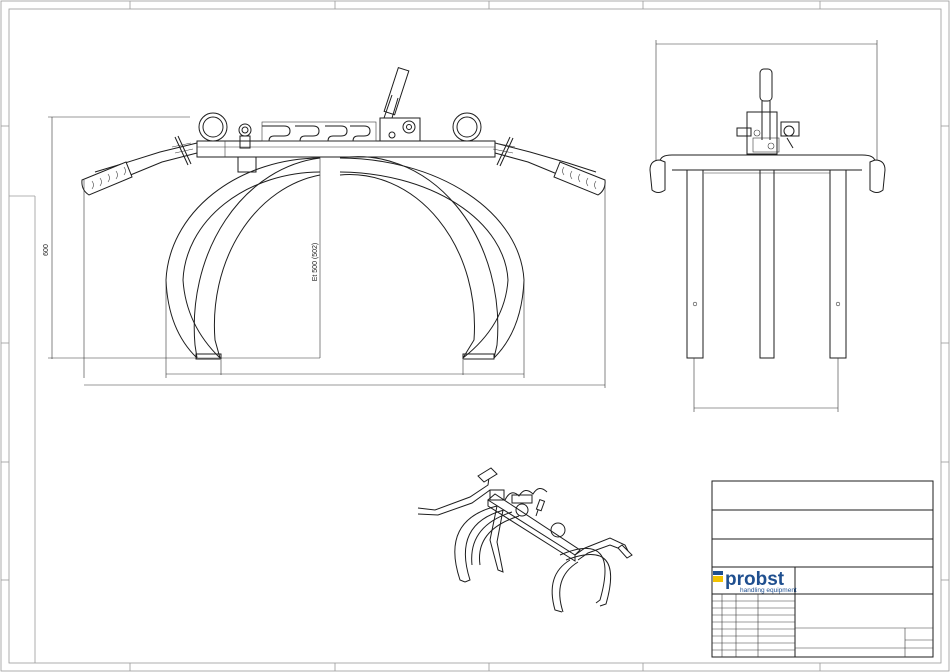 The height and width of the screenshot is (672, 950). Describe the element at coordinates (755, 581) in the screenshot. I see `probst-logo: probst handling equipment` at that location.